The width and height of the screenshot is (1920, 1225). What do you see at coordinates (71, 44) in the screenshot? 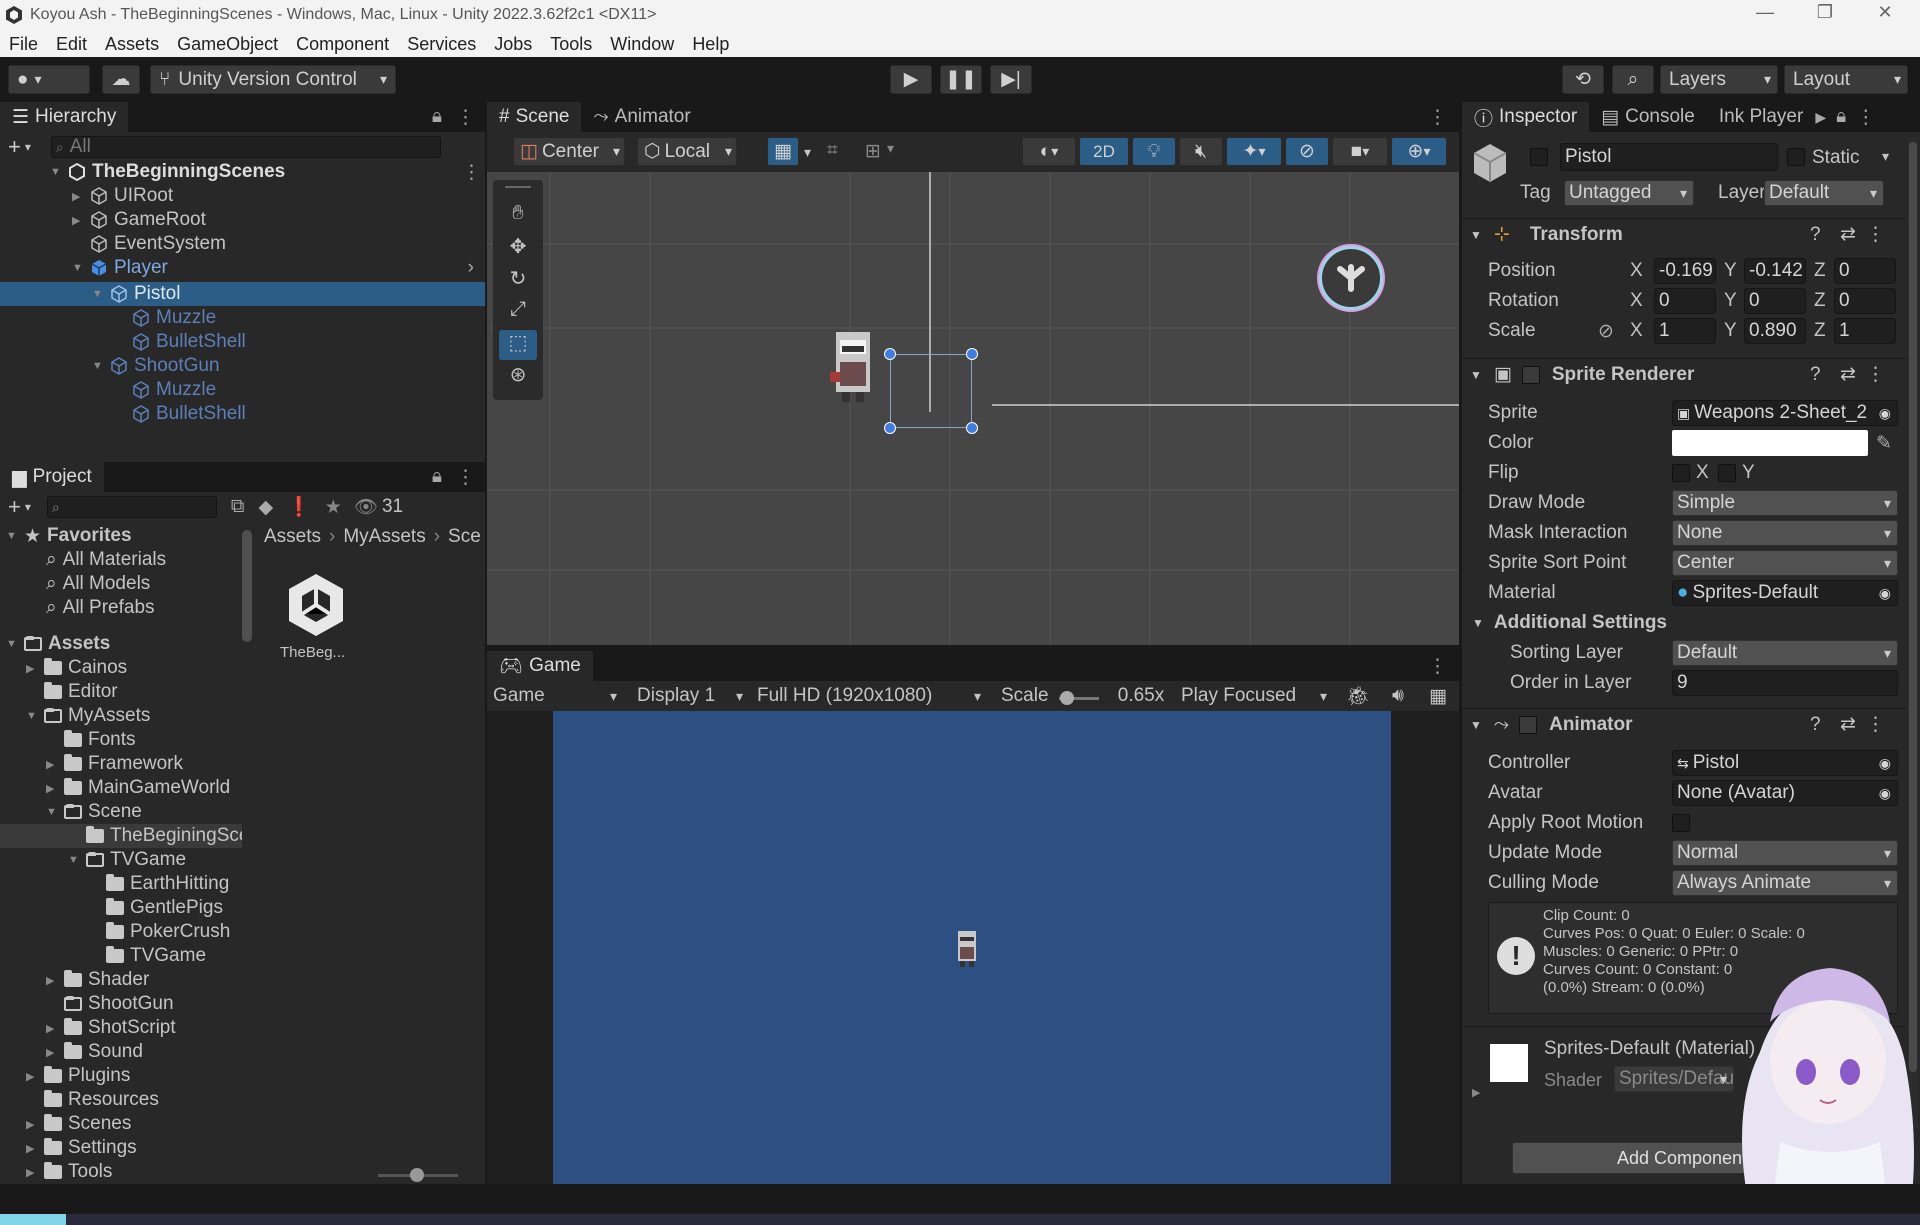
I see `menu-edit: Edit` at bounding box center [71, 44].